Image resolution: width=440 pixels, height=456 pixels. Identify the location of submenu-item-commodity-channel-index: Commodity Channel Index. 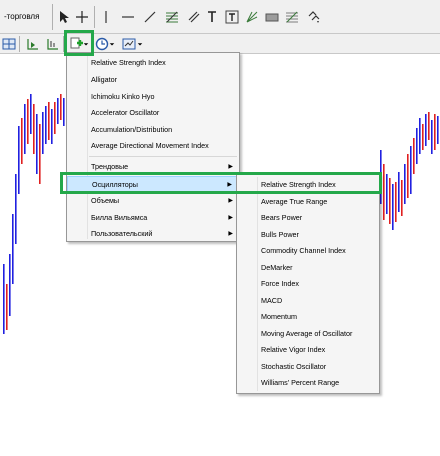
(308, 251).